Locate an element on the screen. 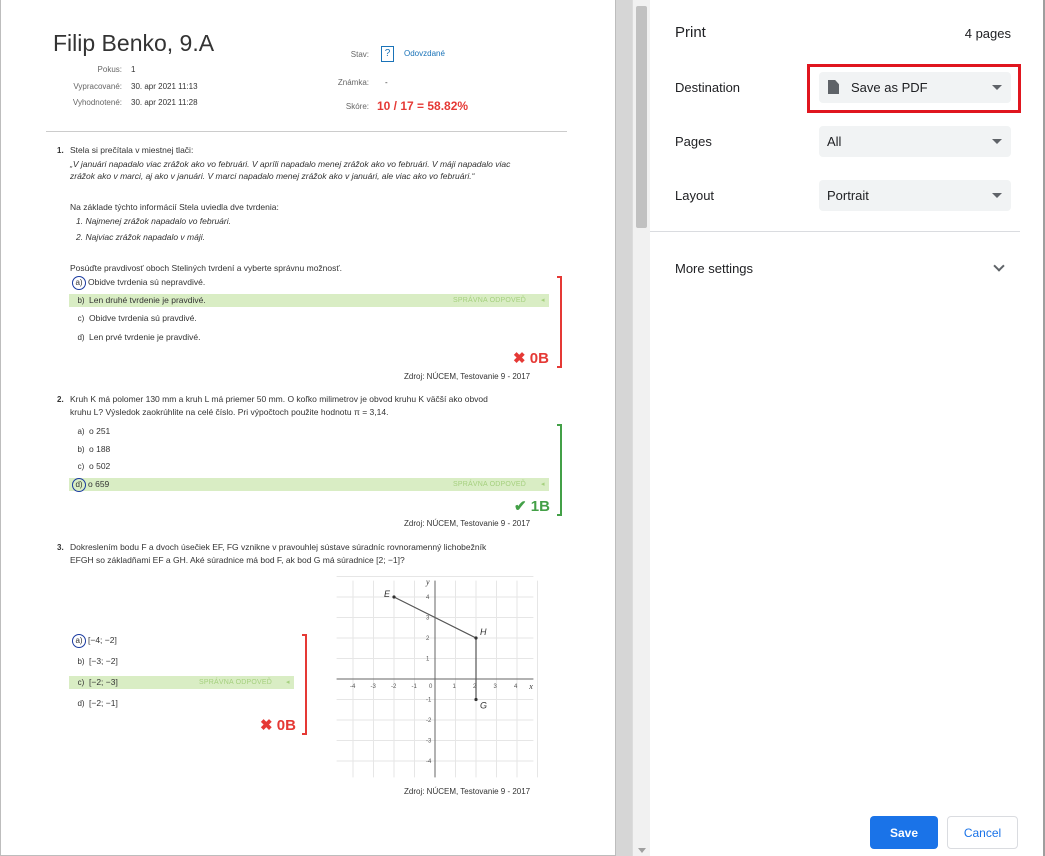  x-tick-label: 0 is located at coordinates (431, 687).